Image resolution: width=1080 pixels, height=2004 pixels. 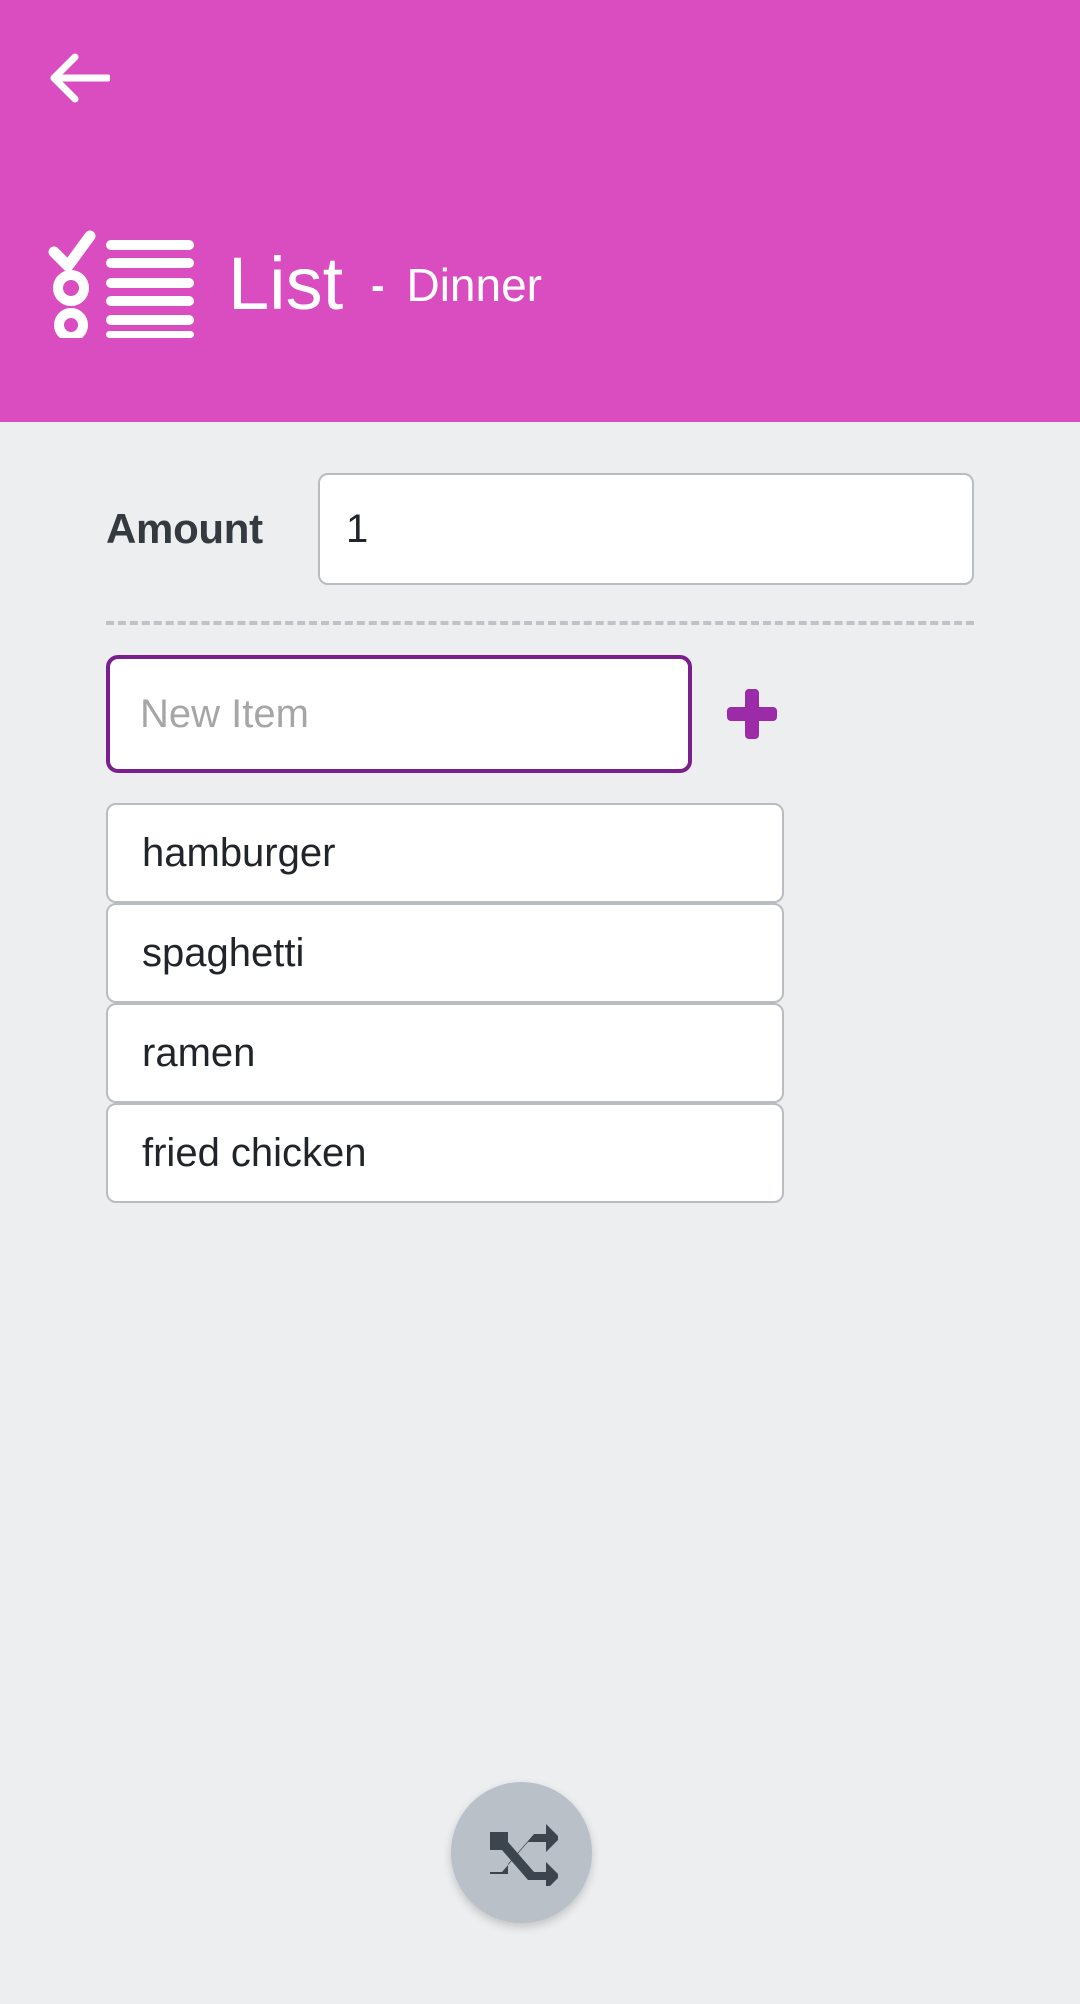 What do you see at coordinates (199, 1053) in the screenshot?
I see `list-item-label: ramen` at bounding box center [199, 1053].